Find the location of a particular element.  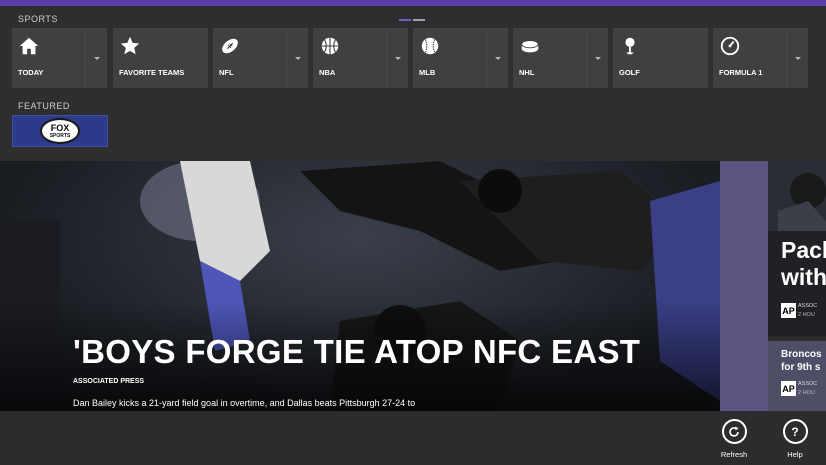

sports-section-title: SPORTS is located at coordinates (38, 19).